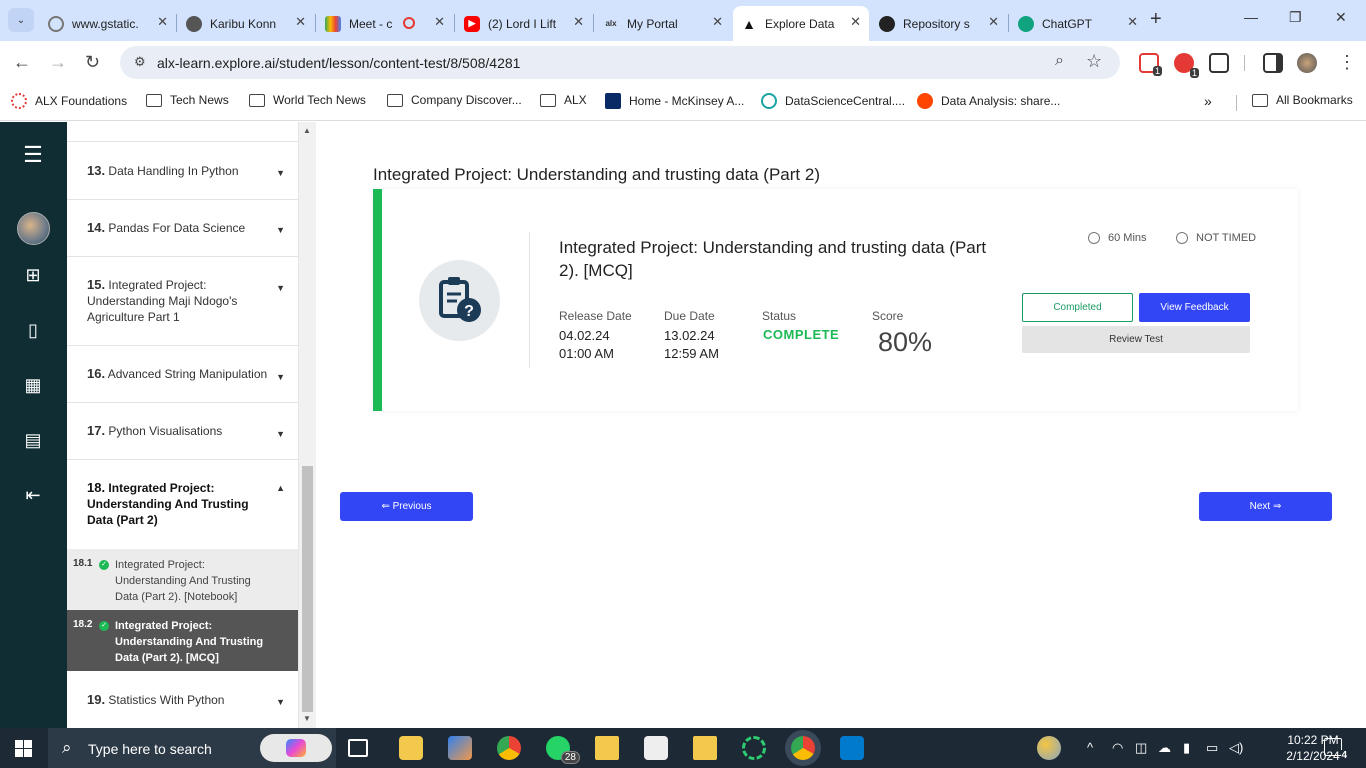 This screenshot has width=1366, height=768. What do you see at coordinates (1049, 748) in the screenshot?
I see `weather-icon` at bounding box center [1049, 748].